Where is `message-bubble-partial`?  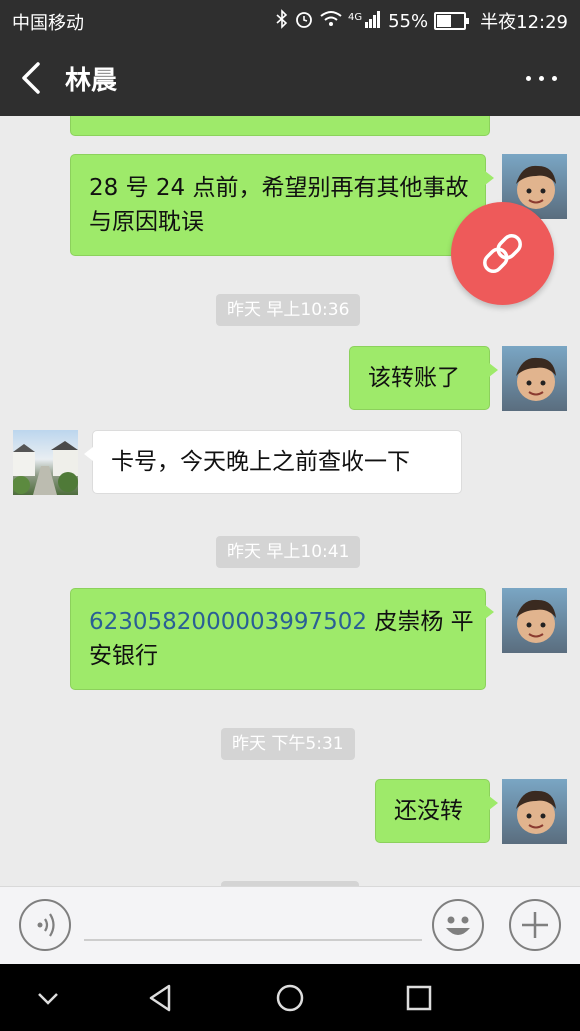
message-bubble-partial is located at coordinates (280, 126).